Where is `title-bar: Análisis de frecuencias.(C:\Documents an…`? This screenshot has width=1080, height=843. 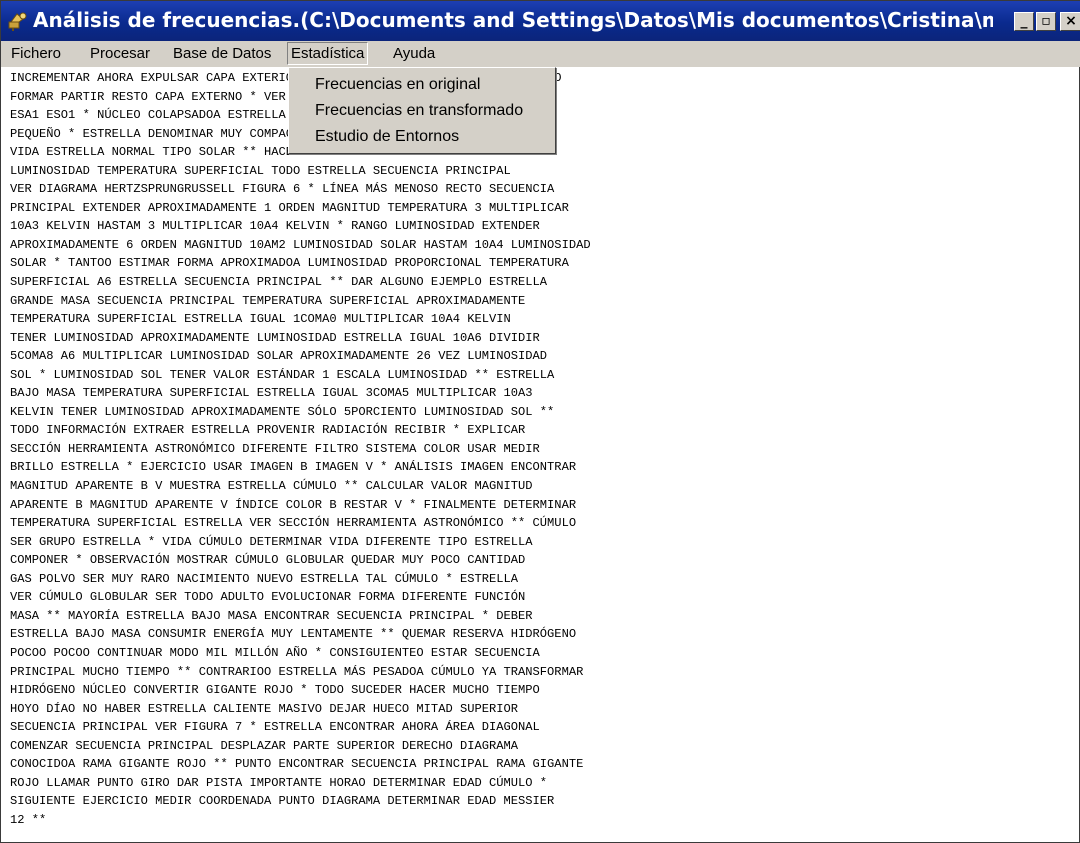 title-bar: Análisis de frecuencias.(C:\Documents an… is located at coordinates (540, 21).